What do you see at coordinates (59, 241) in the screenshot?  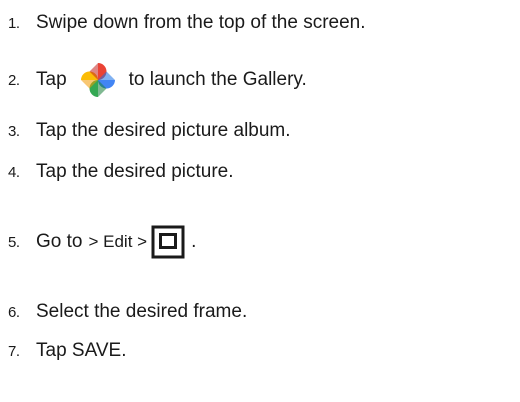 I see `step-text-before: Go to` at bounding box center [59, 241].